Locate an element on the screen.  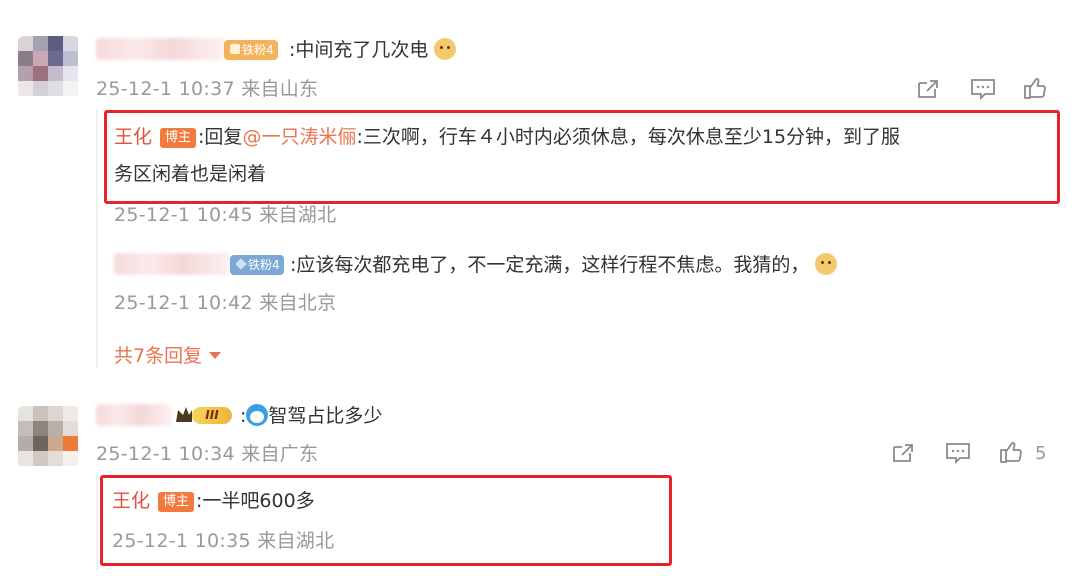
comment-text: : 智驾占比多少 is located at coordinates (311, 415).